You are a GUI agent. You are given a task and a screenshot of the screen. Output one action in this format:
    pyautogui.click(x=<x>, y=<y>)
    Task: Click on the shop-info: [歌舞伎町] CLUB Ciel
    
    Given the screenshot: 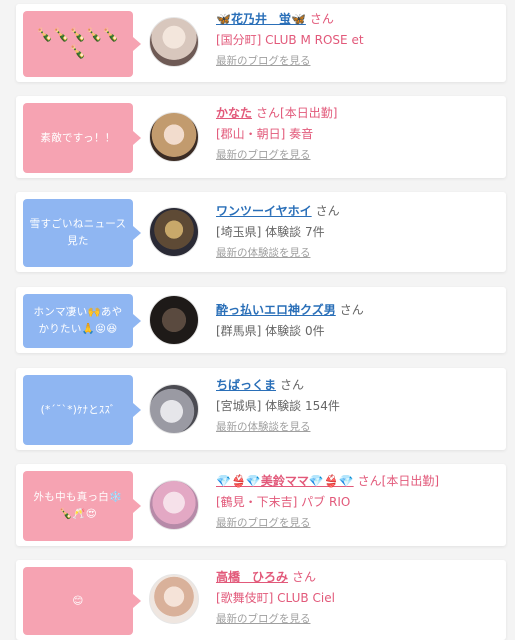 What is the action you would take?
    pyautogui.click(x=275, y=598)
    